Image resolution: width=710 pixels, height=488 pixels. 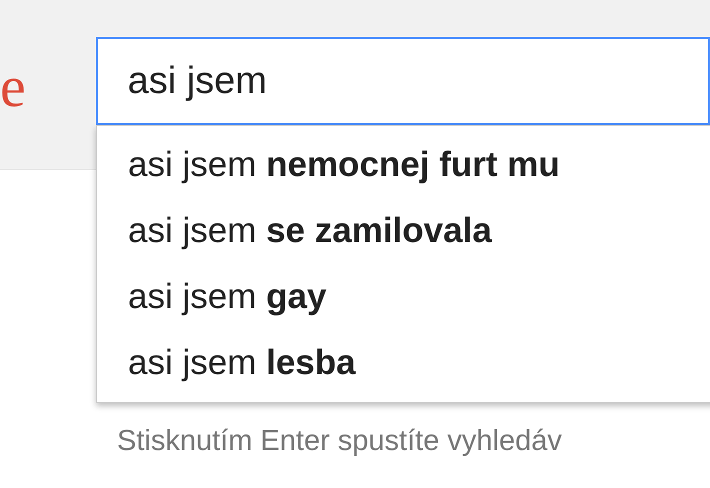 I want to click on logo: e, so click(x=13, y=87).